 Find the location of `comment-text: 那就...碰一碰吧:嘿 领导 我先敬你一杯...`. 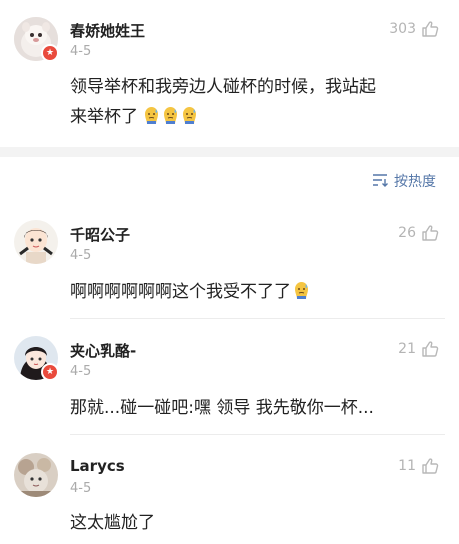

comment-text: 那就...碰一碰吧:嘿 领导 我先敬你一杯... is located at coordinates (222, 408).